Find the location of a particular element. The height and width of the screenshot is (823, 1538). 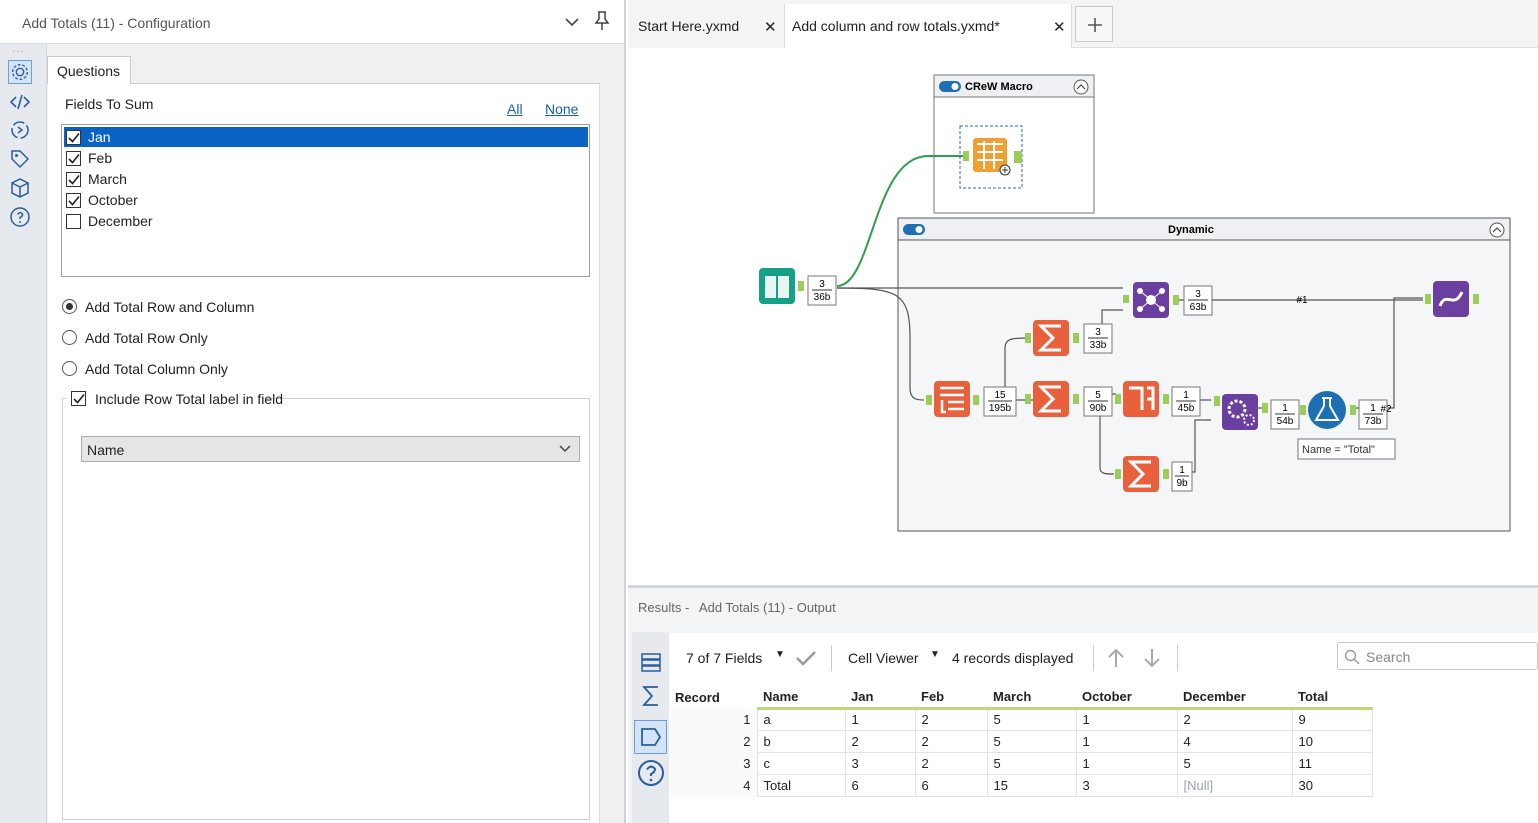

input-data-tool is located at coordinates (781, 286).